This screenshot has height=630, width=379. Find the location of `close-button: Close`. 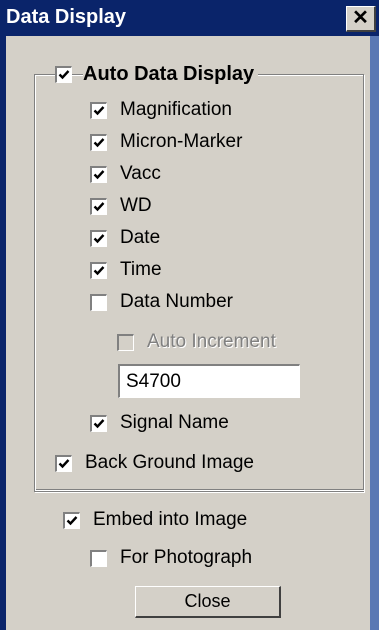

close-button: Close is located at coordinates (208, 602).